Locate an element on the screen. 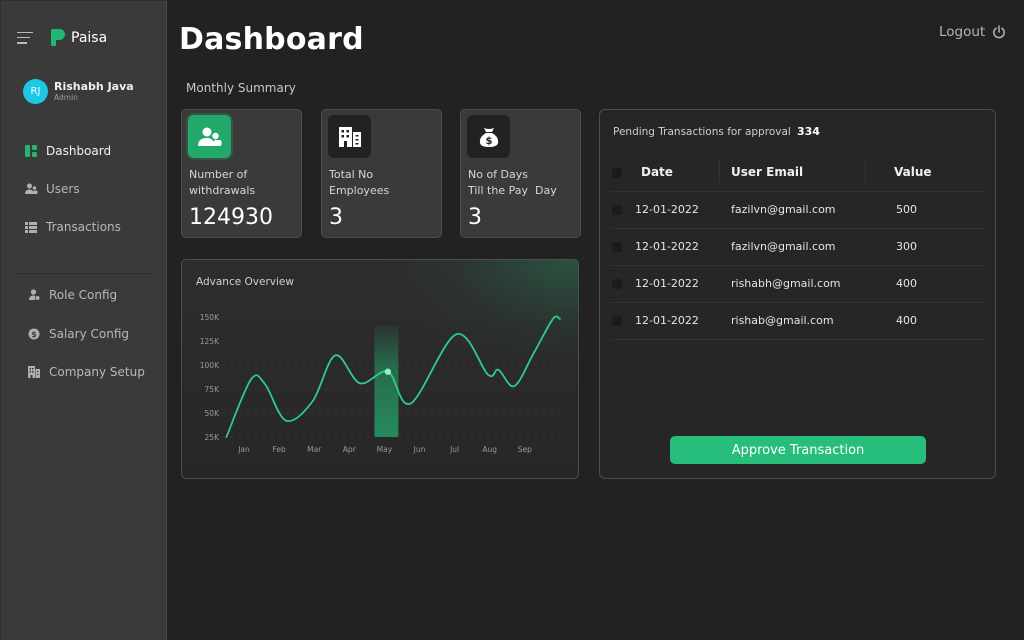 The image size is (1024, 640). brand: Paisa is located at coordinates (62, 37).